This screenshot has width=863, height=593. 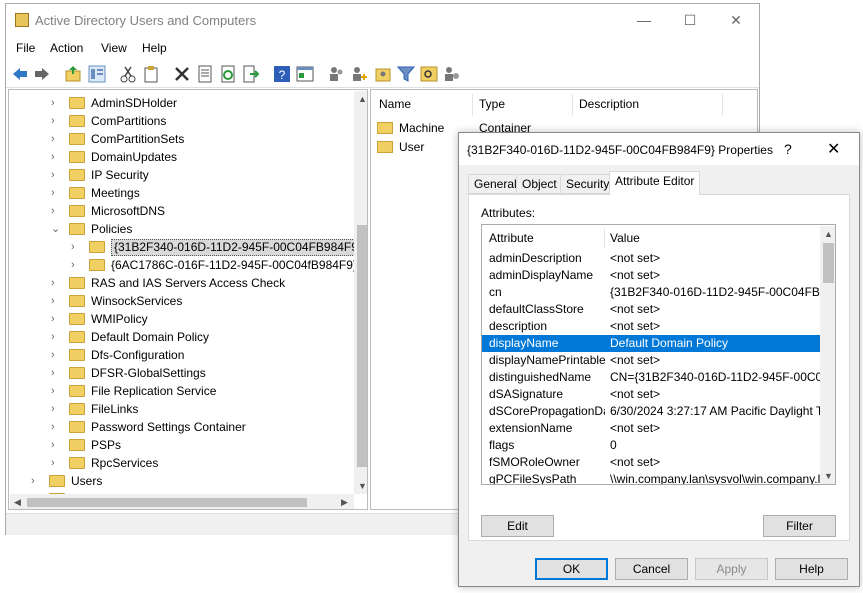 I want to click on attribute-list-scroll-thumb, so click(x=828, y=263).